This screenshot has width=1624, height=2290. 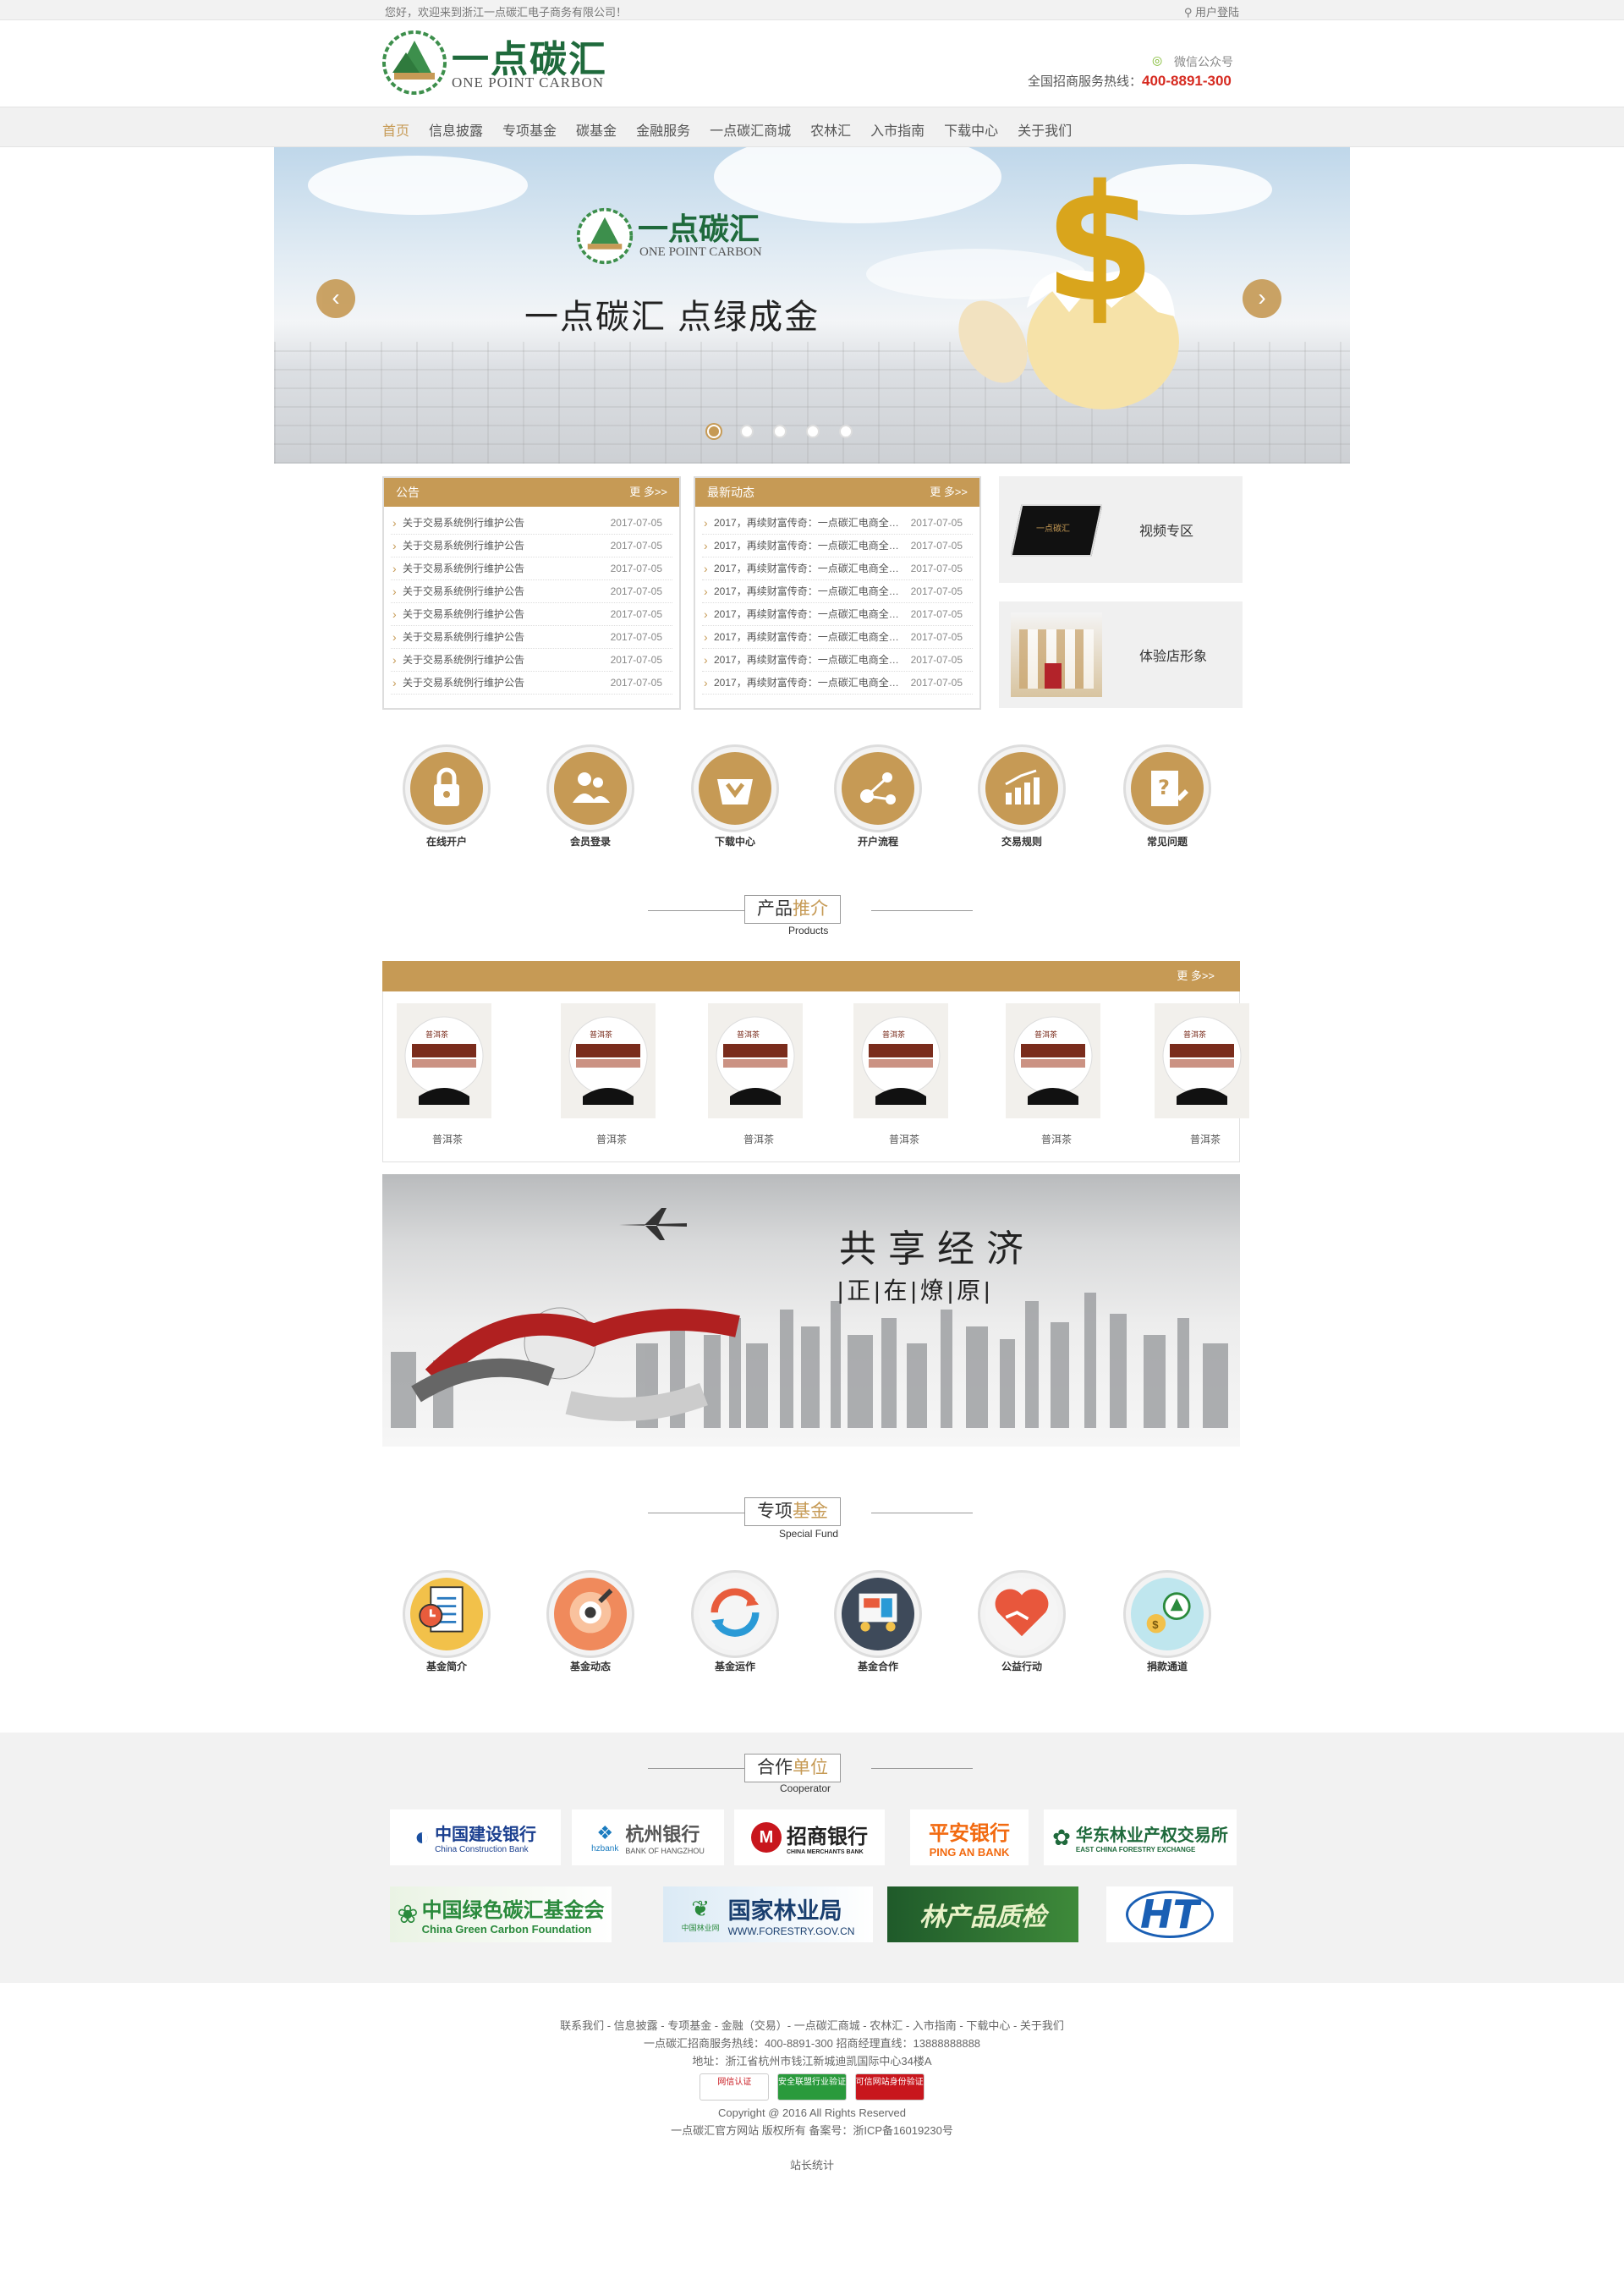 I want to click on video-zone-card: 一点碳汇 视频专区, so click(x=1121, y=530).